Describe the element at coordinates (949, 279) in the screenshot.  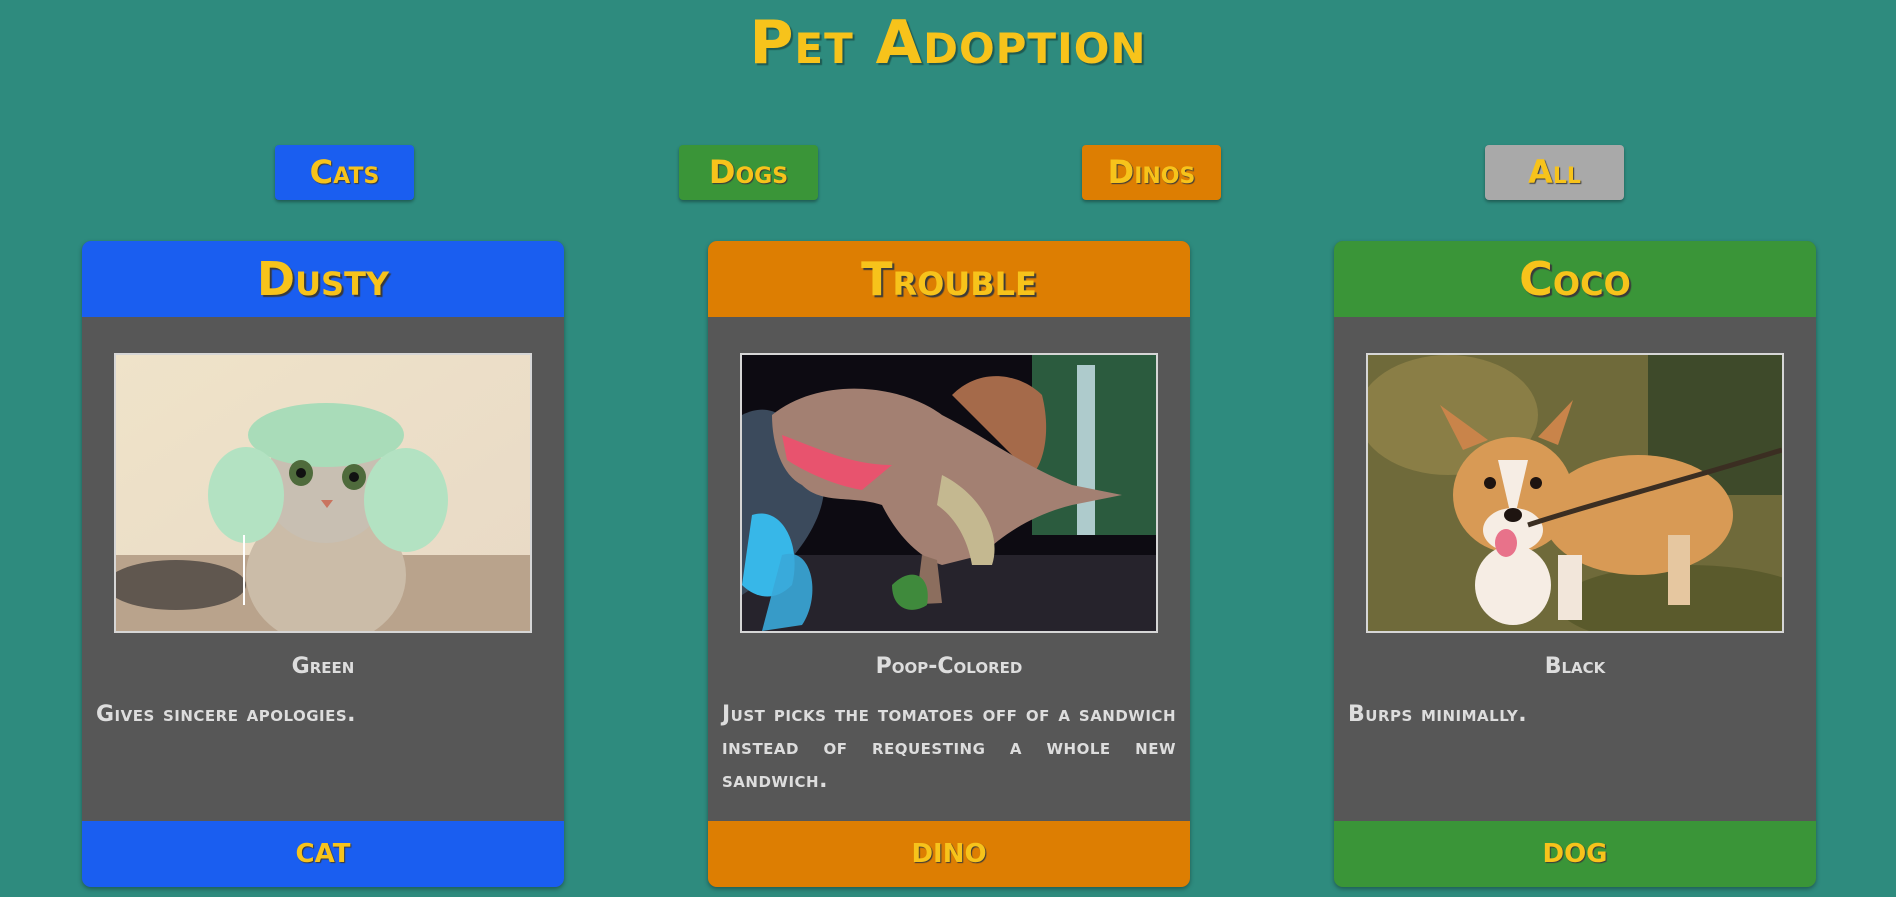
I see `card-title: Trouble` at that location.